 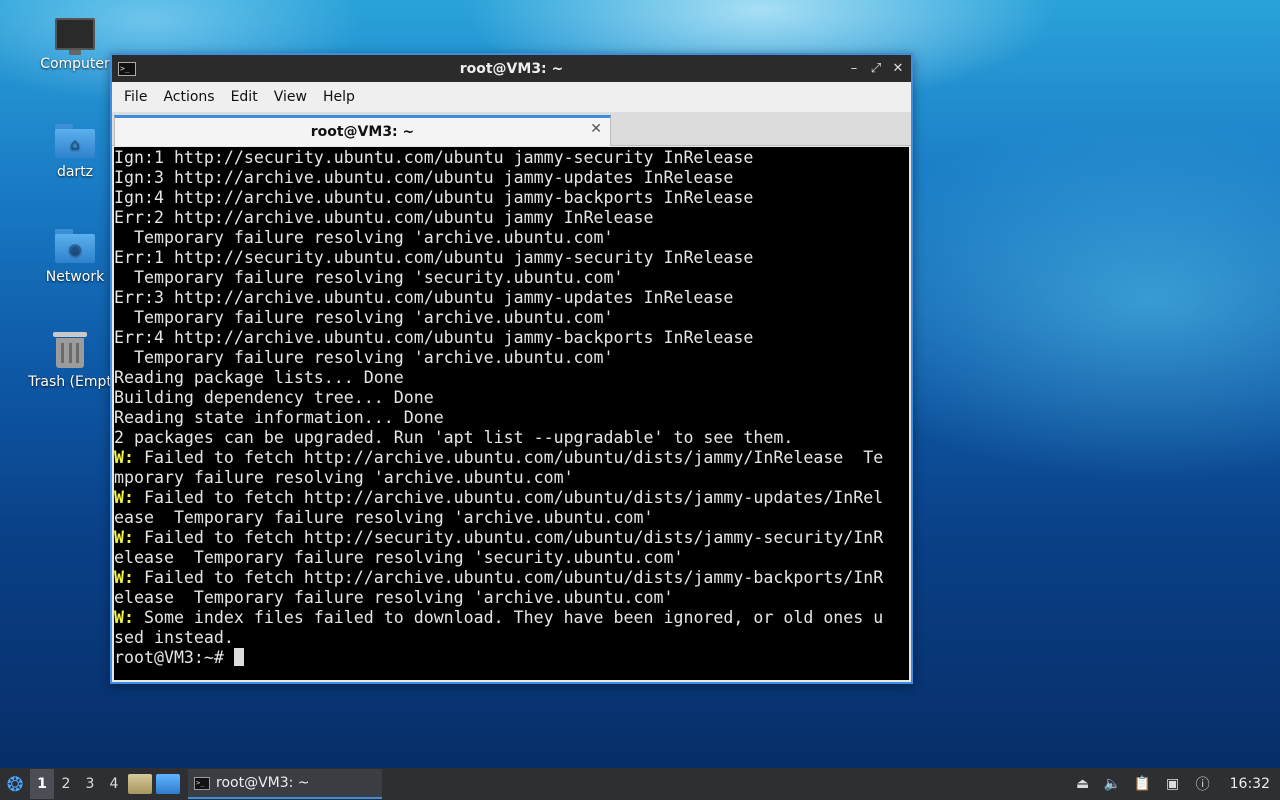 What do you see at coordinates (1250, 784) in the screenshot?
I see `clock: 16:32` at bounding box center [1250, 784].